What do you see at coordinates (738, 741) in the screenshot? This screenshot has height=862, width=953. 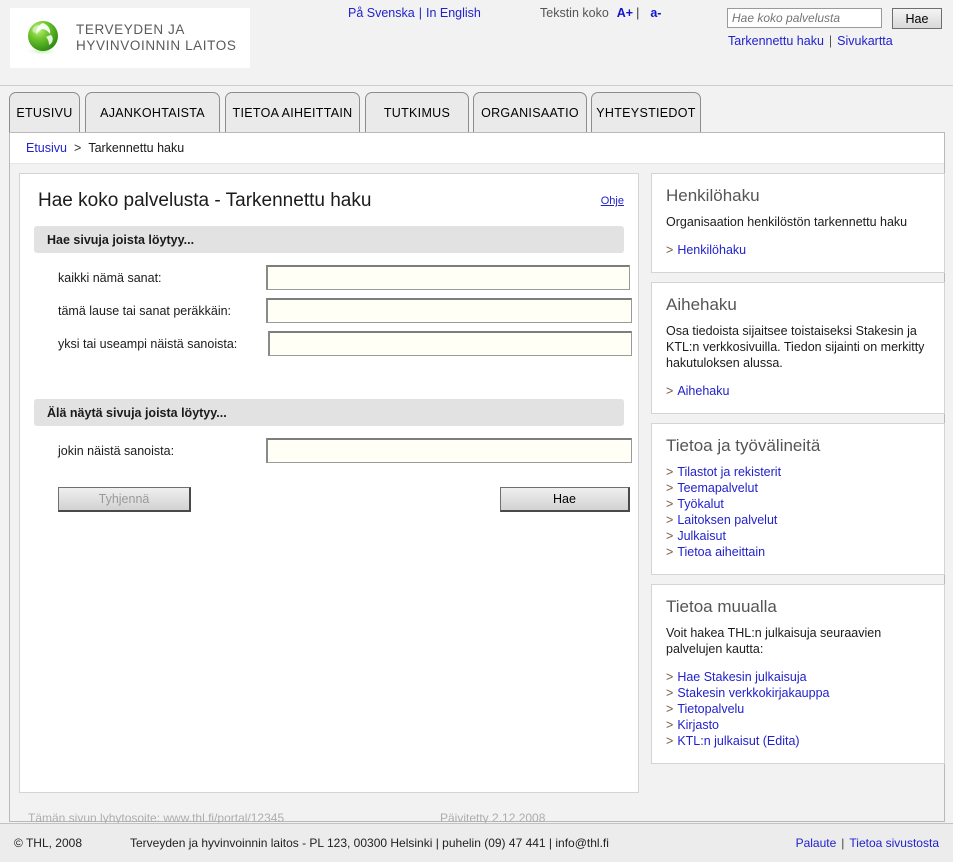 I see `sidebar-link-label: KTL:n julkaisut (Edita)` at bounding box center [738, 741].